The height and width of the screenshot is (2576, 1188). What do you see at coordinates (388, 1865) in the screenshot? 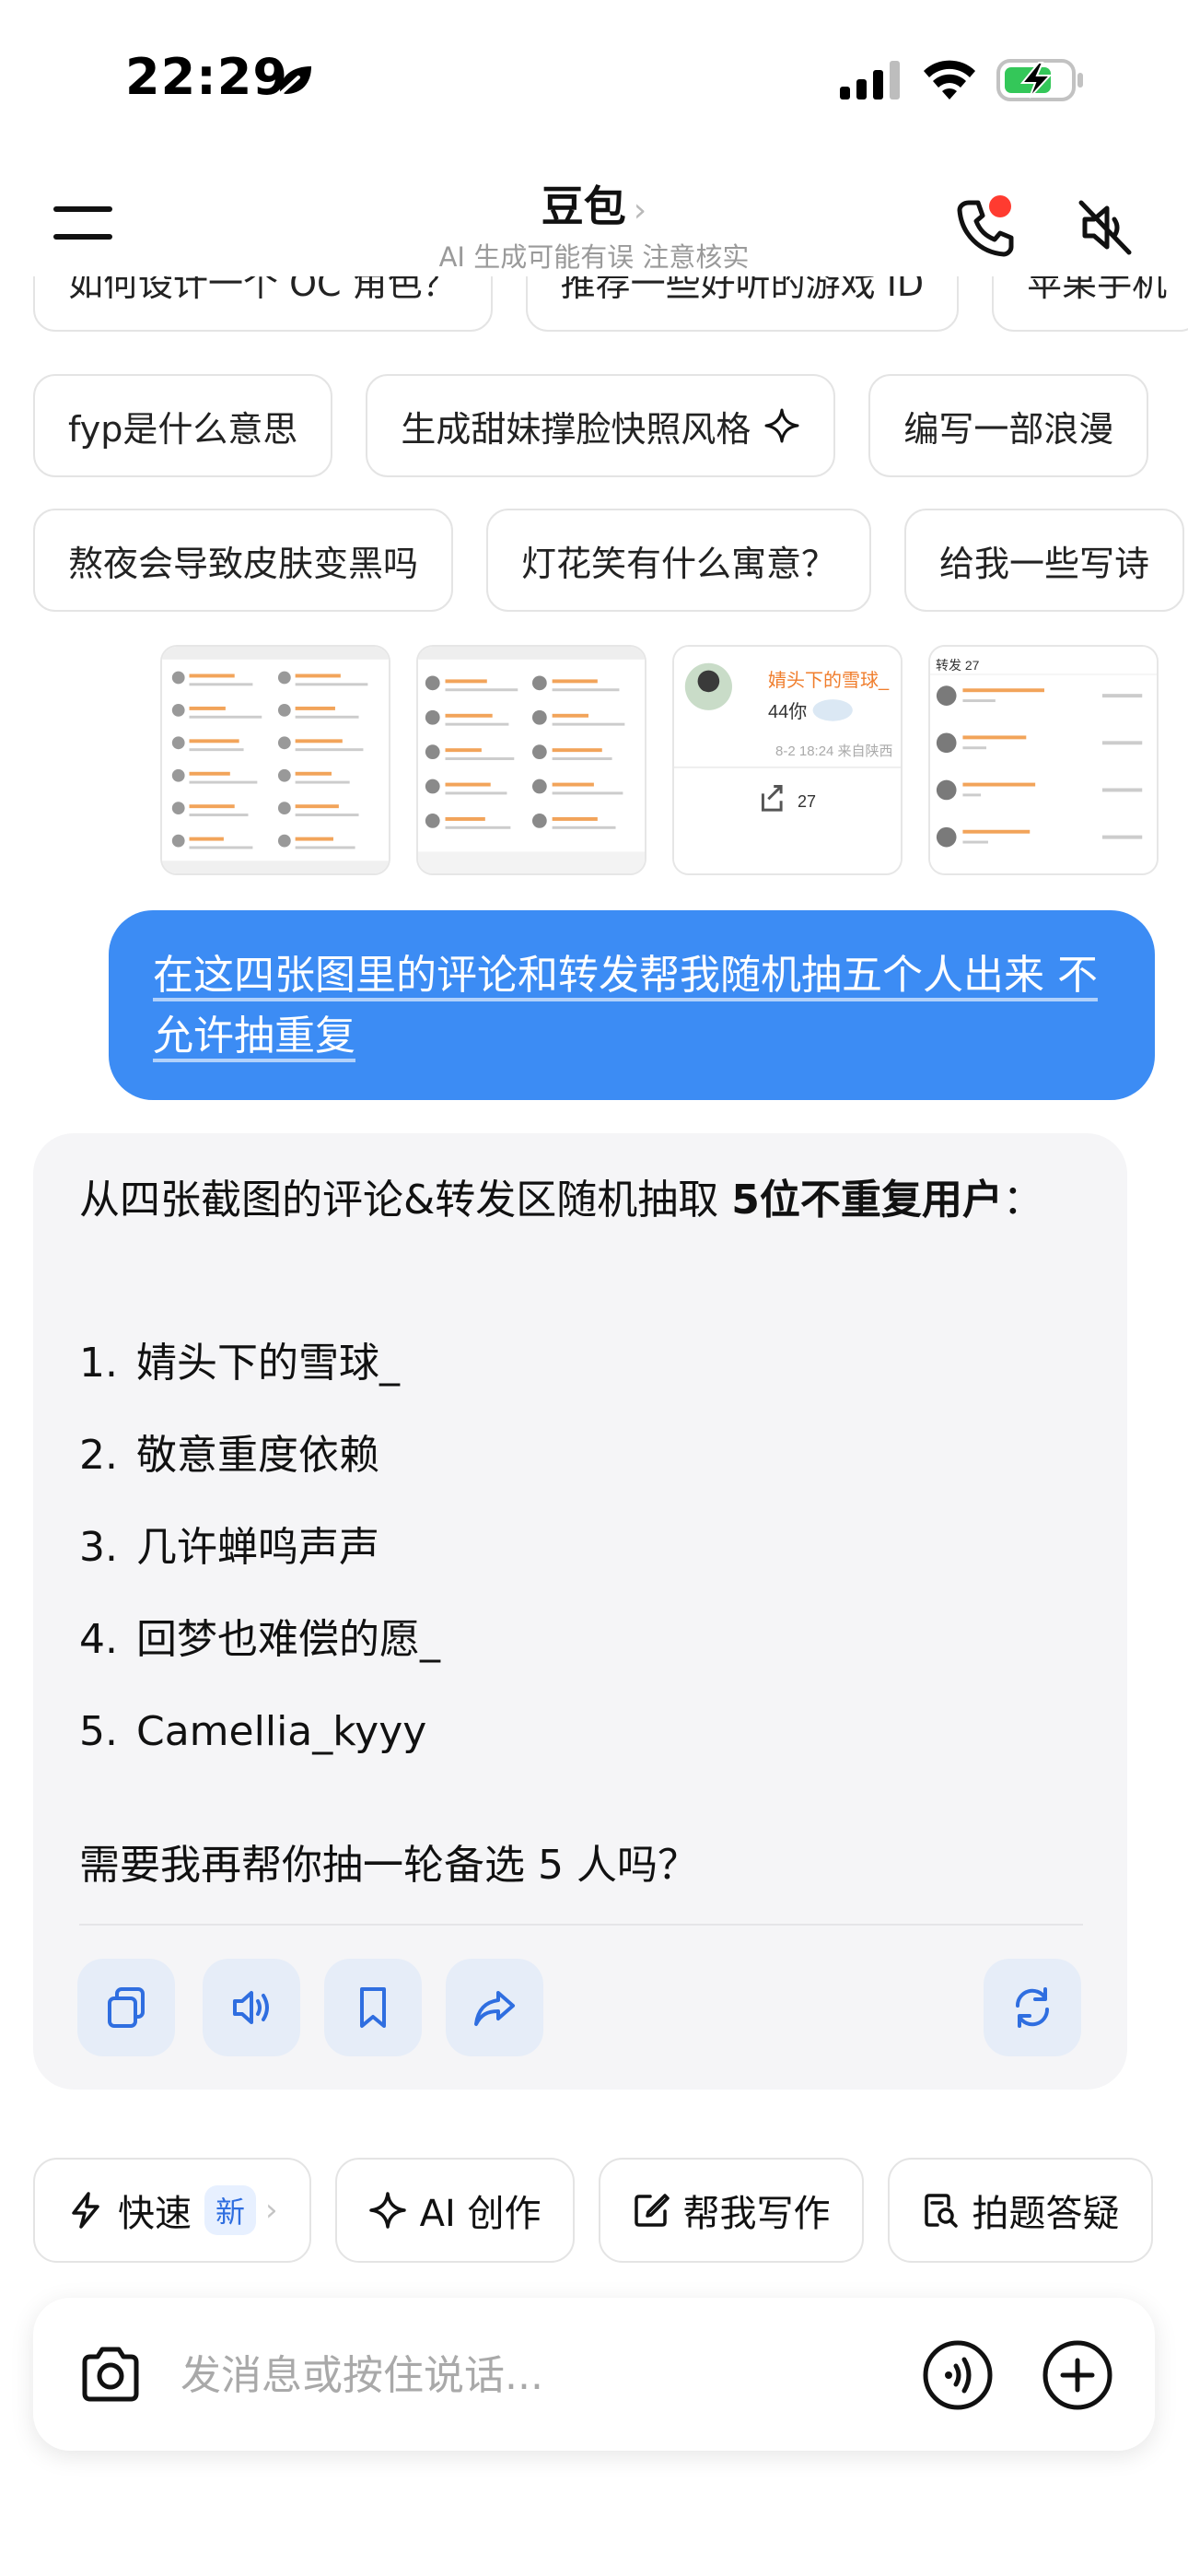
I see `assistant-follow-up: 需要我再帮你抽一轮备选 5 人吗？` at bounding box center [388, 1865].